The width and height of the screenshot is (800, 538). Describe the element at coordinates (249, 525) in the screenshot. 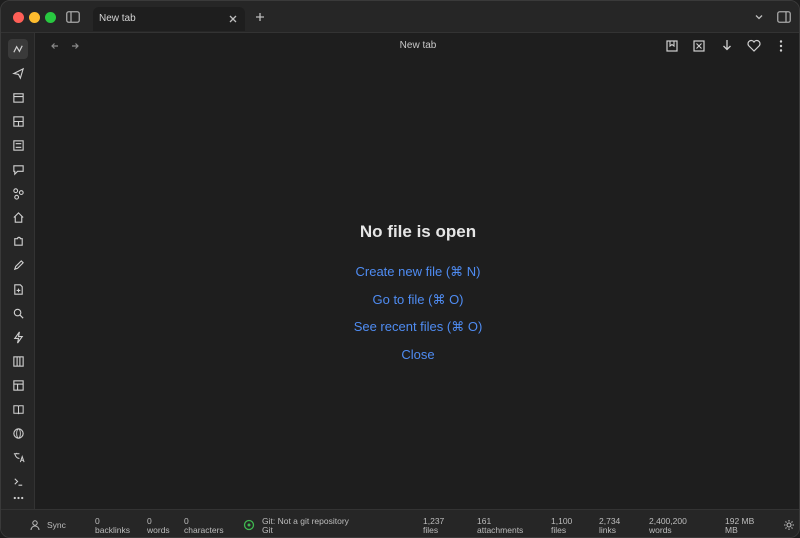

I see `git-status-icon` at that location.